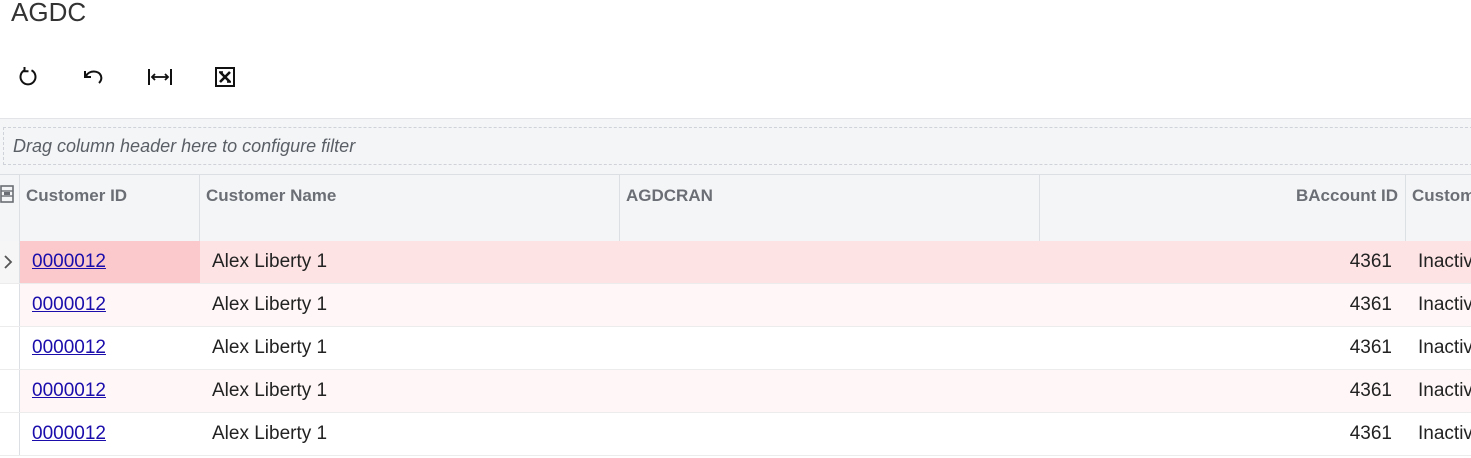  Describe the element at coordinates (410, 208) in the screenshot. I see `column-header-customer-name: Customer Name` at that location.